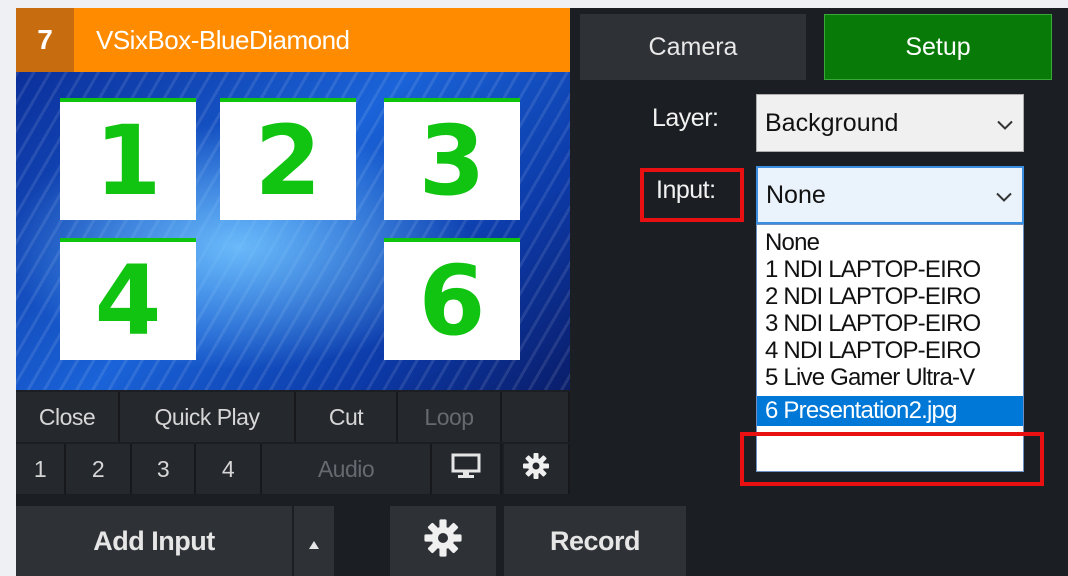 The image size is (1068, 576). I want to click on loop-button: Loop, so click(450, 417).